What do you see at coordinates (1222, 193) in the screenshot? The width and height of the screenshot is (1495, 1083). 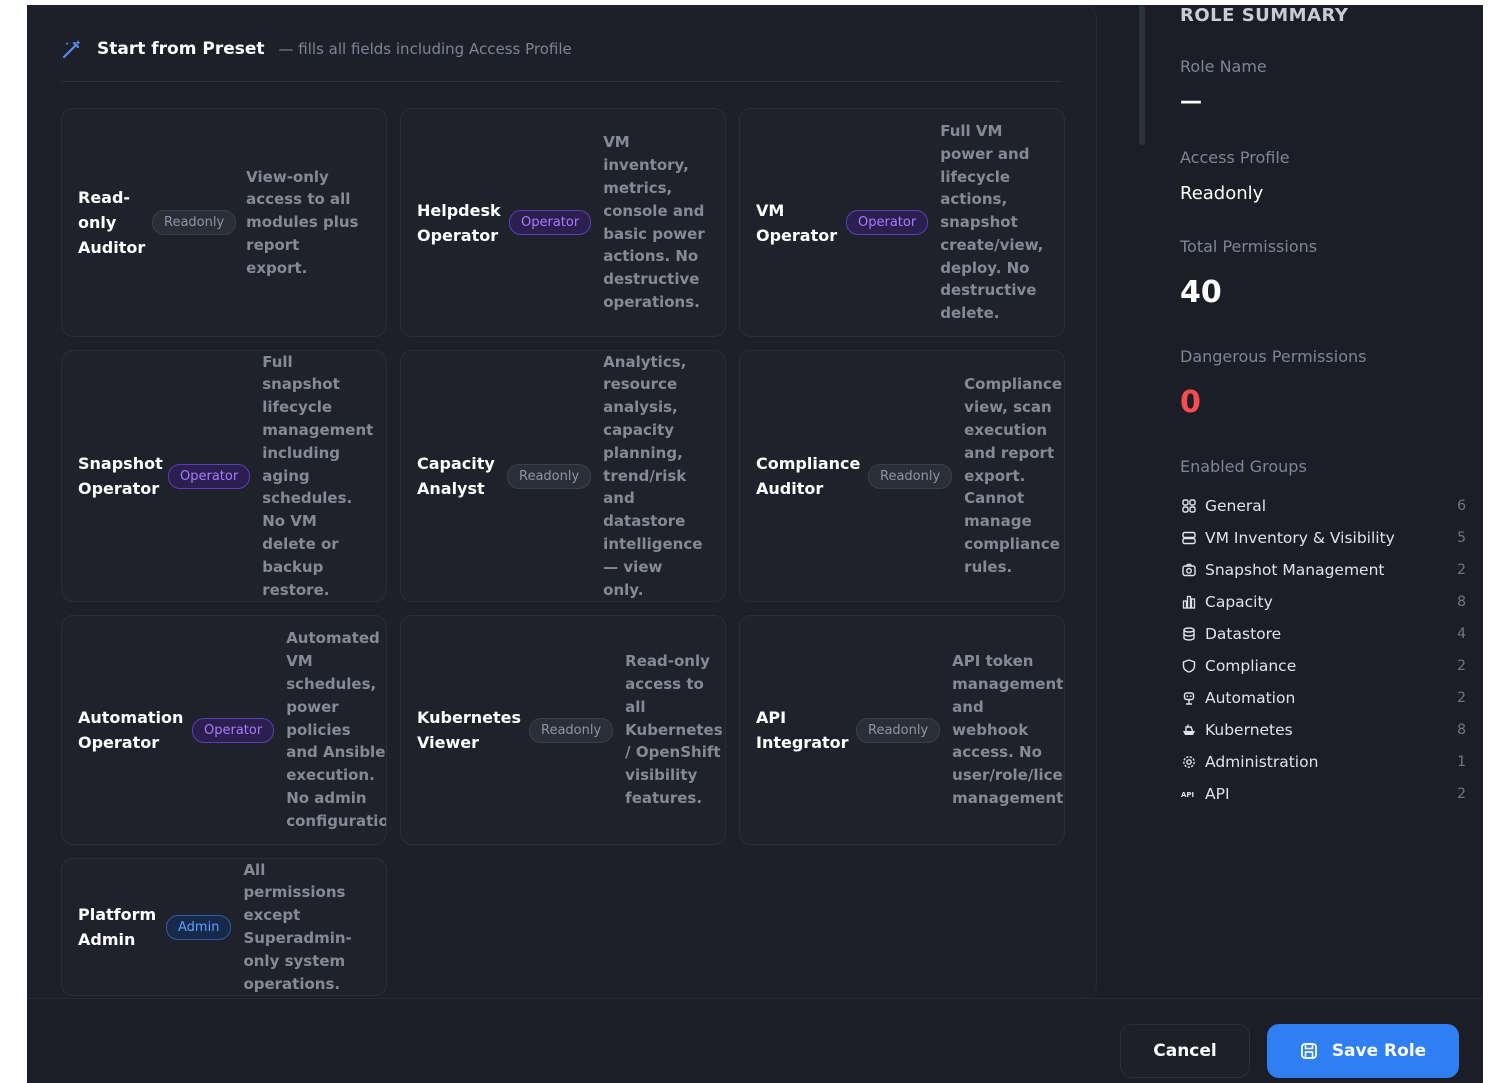 I see `access-profile-value: Readonly` at bounding box center [1222, 193].